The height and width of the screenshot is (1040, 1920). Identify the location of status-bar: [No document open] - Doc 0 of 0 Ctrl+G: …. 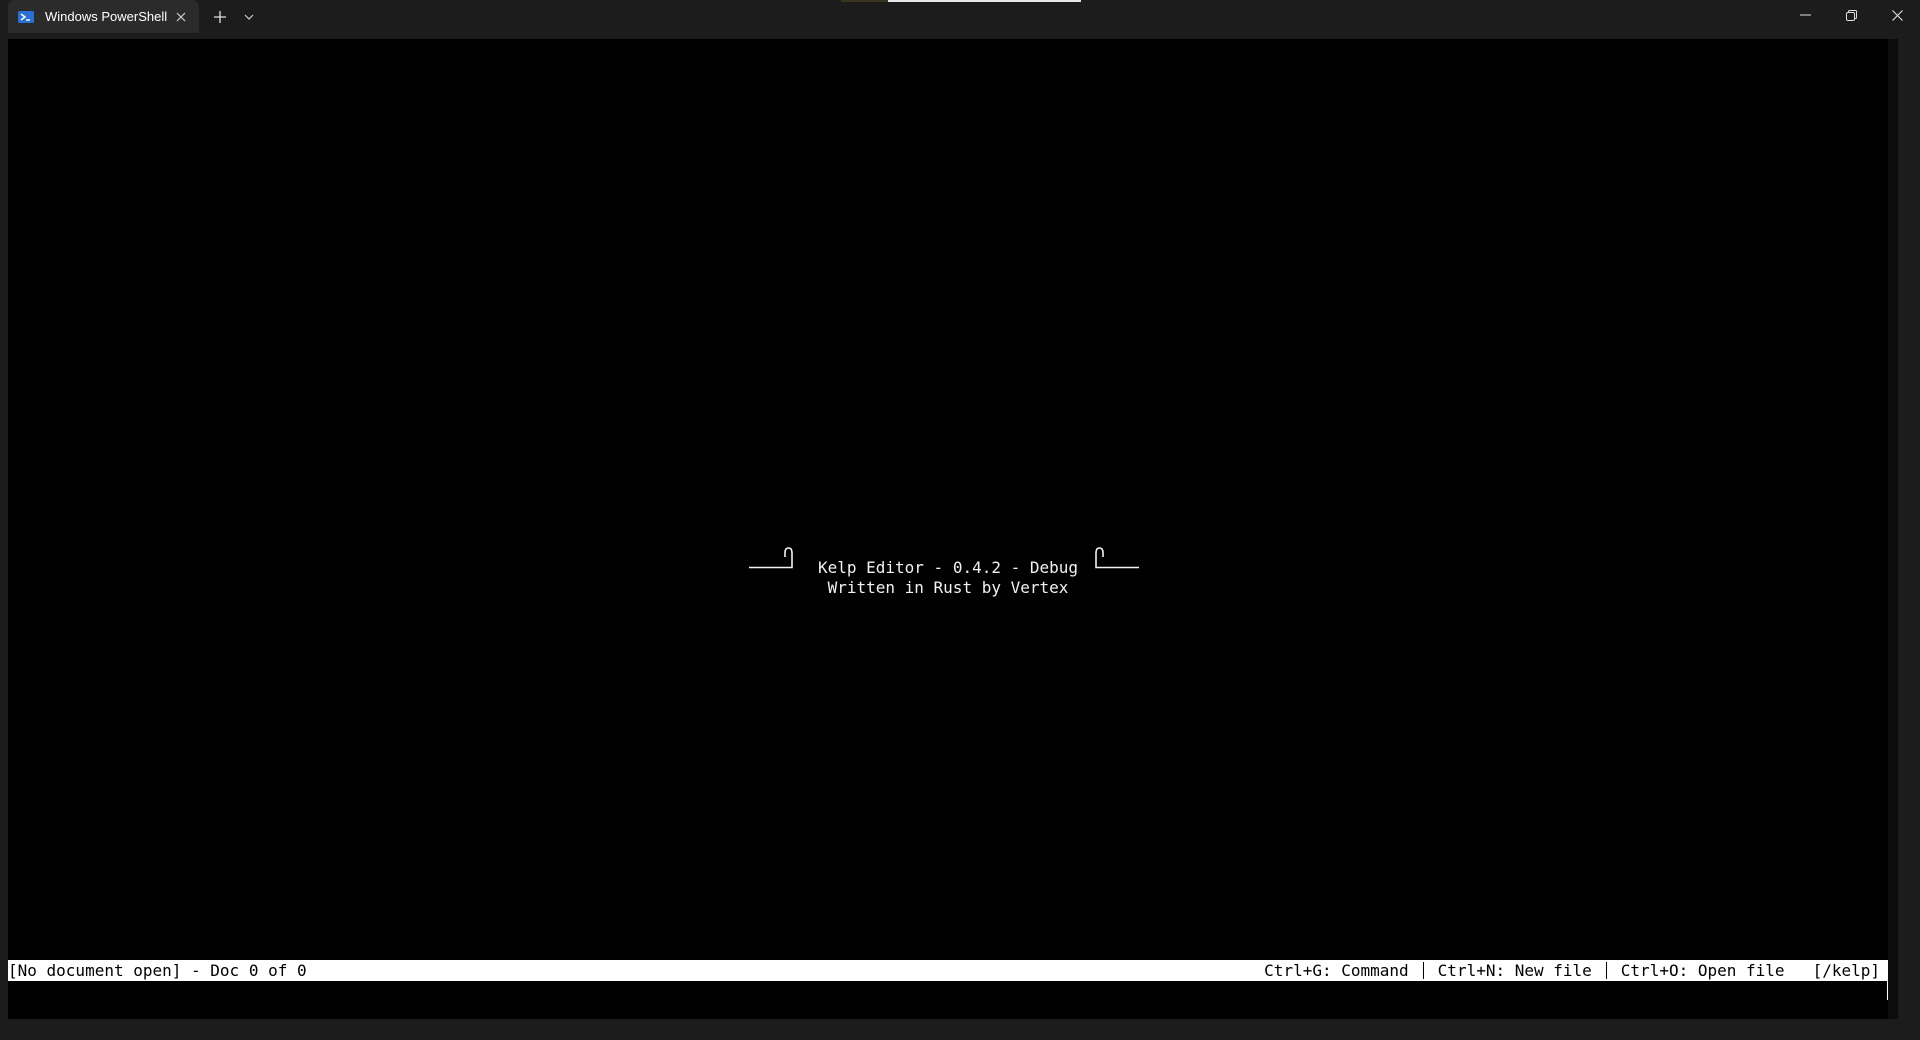
(948, 970).